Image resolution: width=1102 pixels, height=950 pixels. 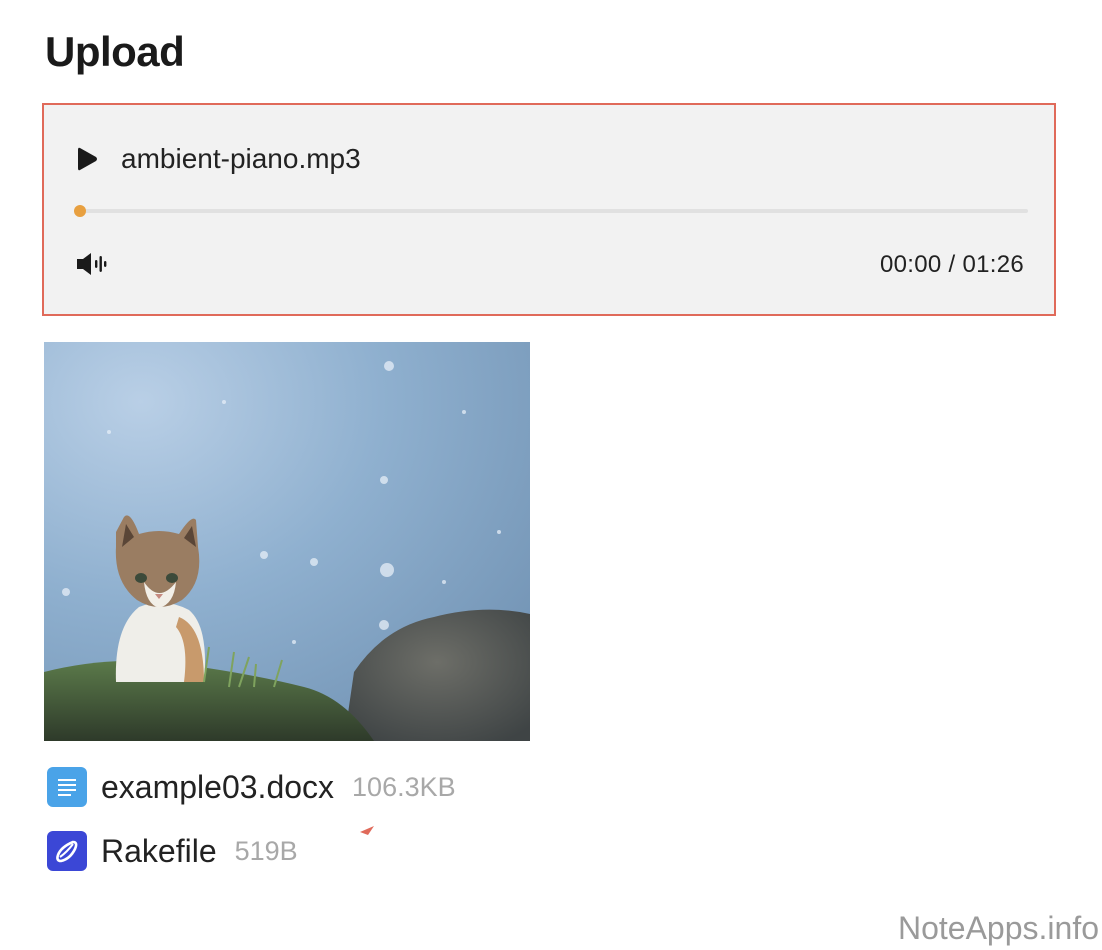 I want to click on time-display: 00:00 / 01:26, so click(x=952, y=265).